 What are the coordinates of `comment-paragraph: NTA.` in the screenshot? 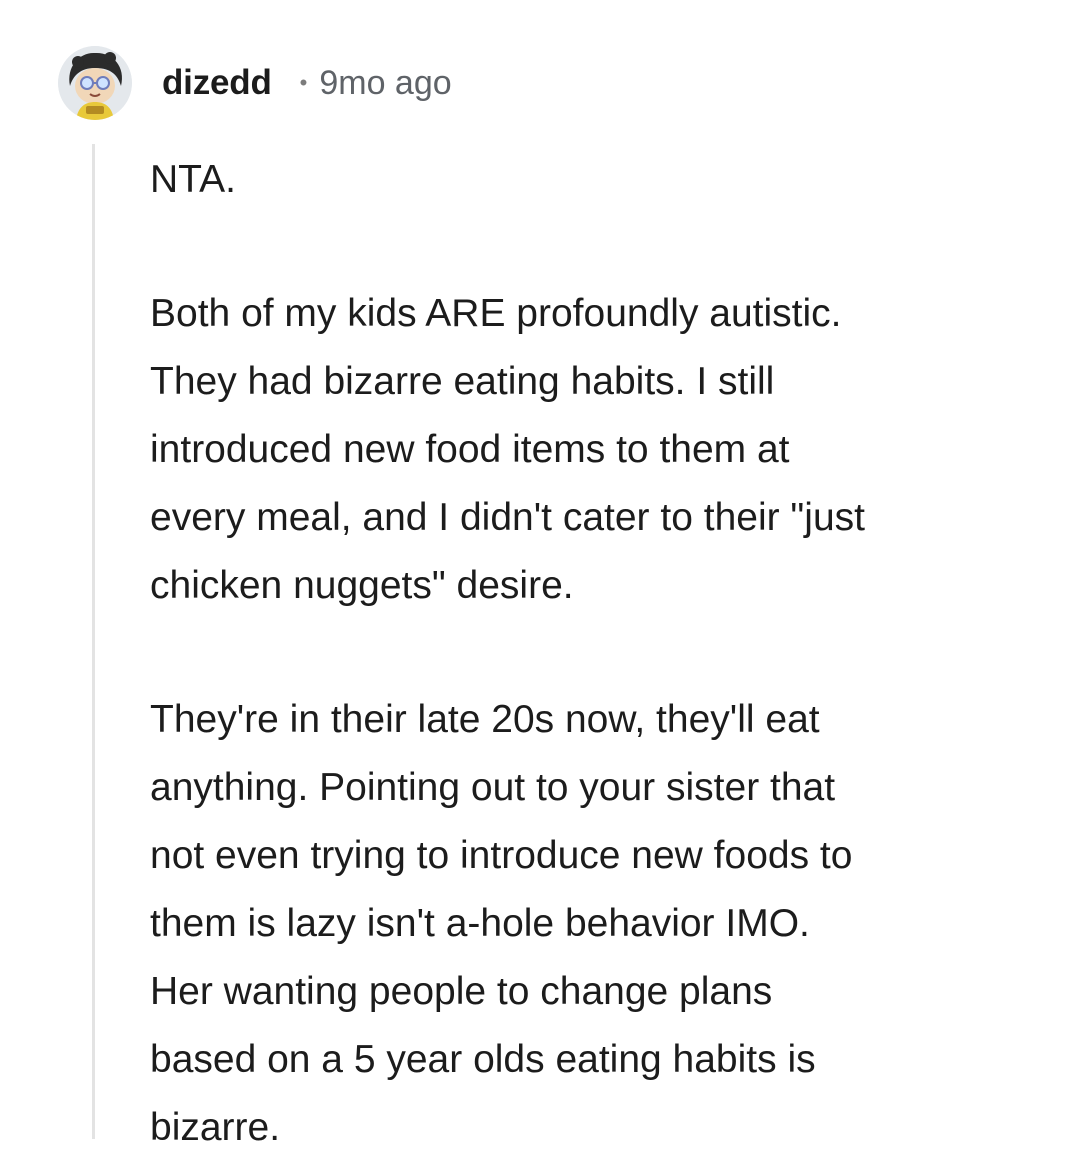 It's located at (193, 179).